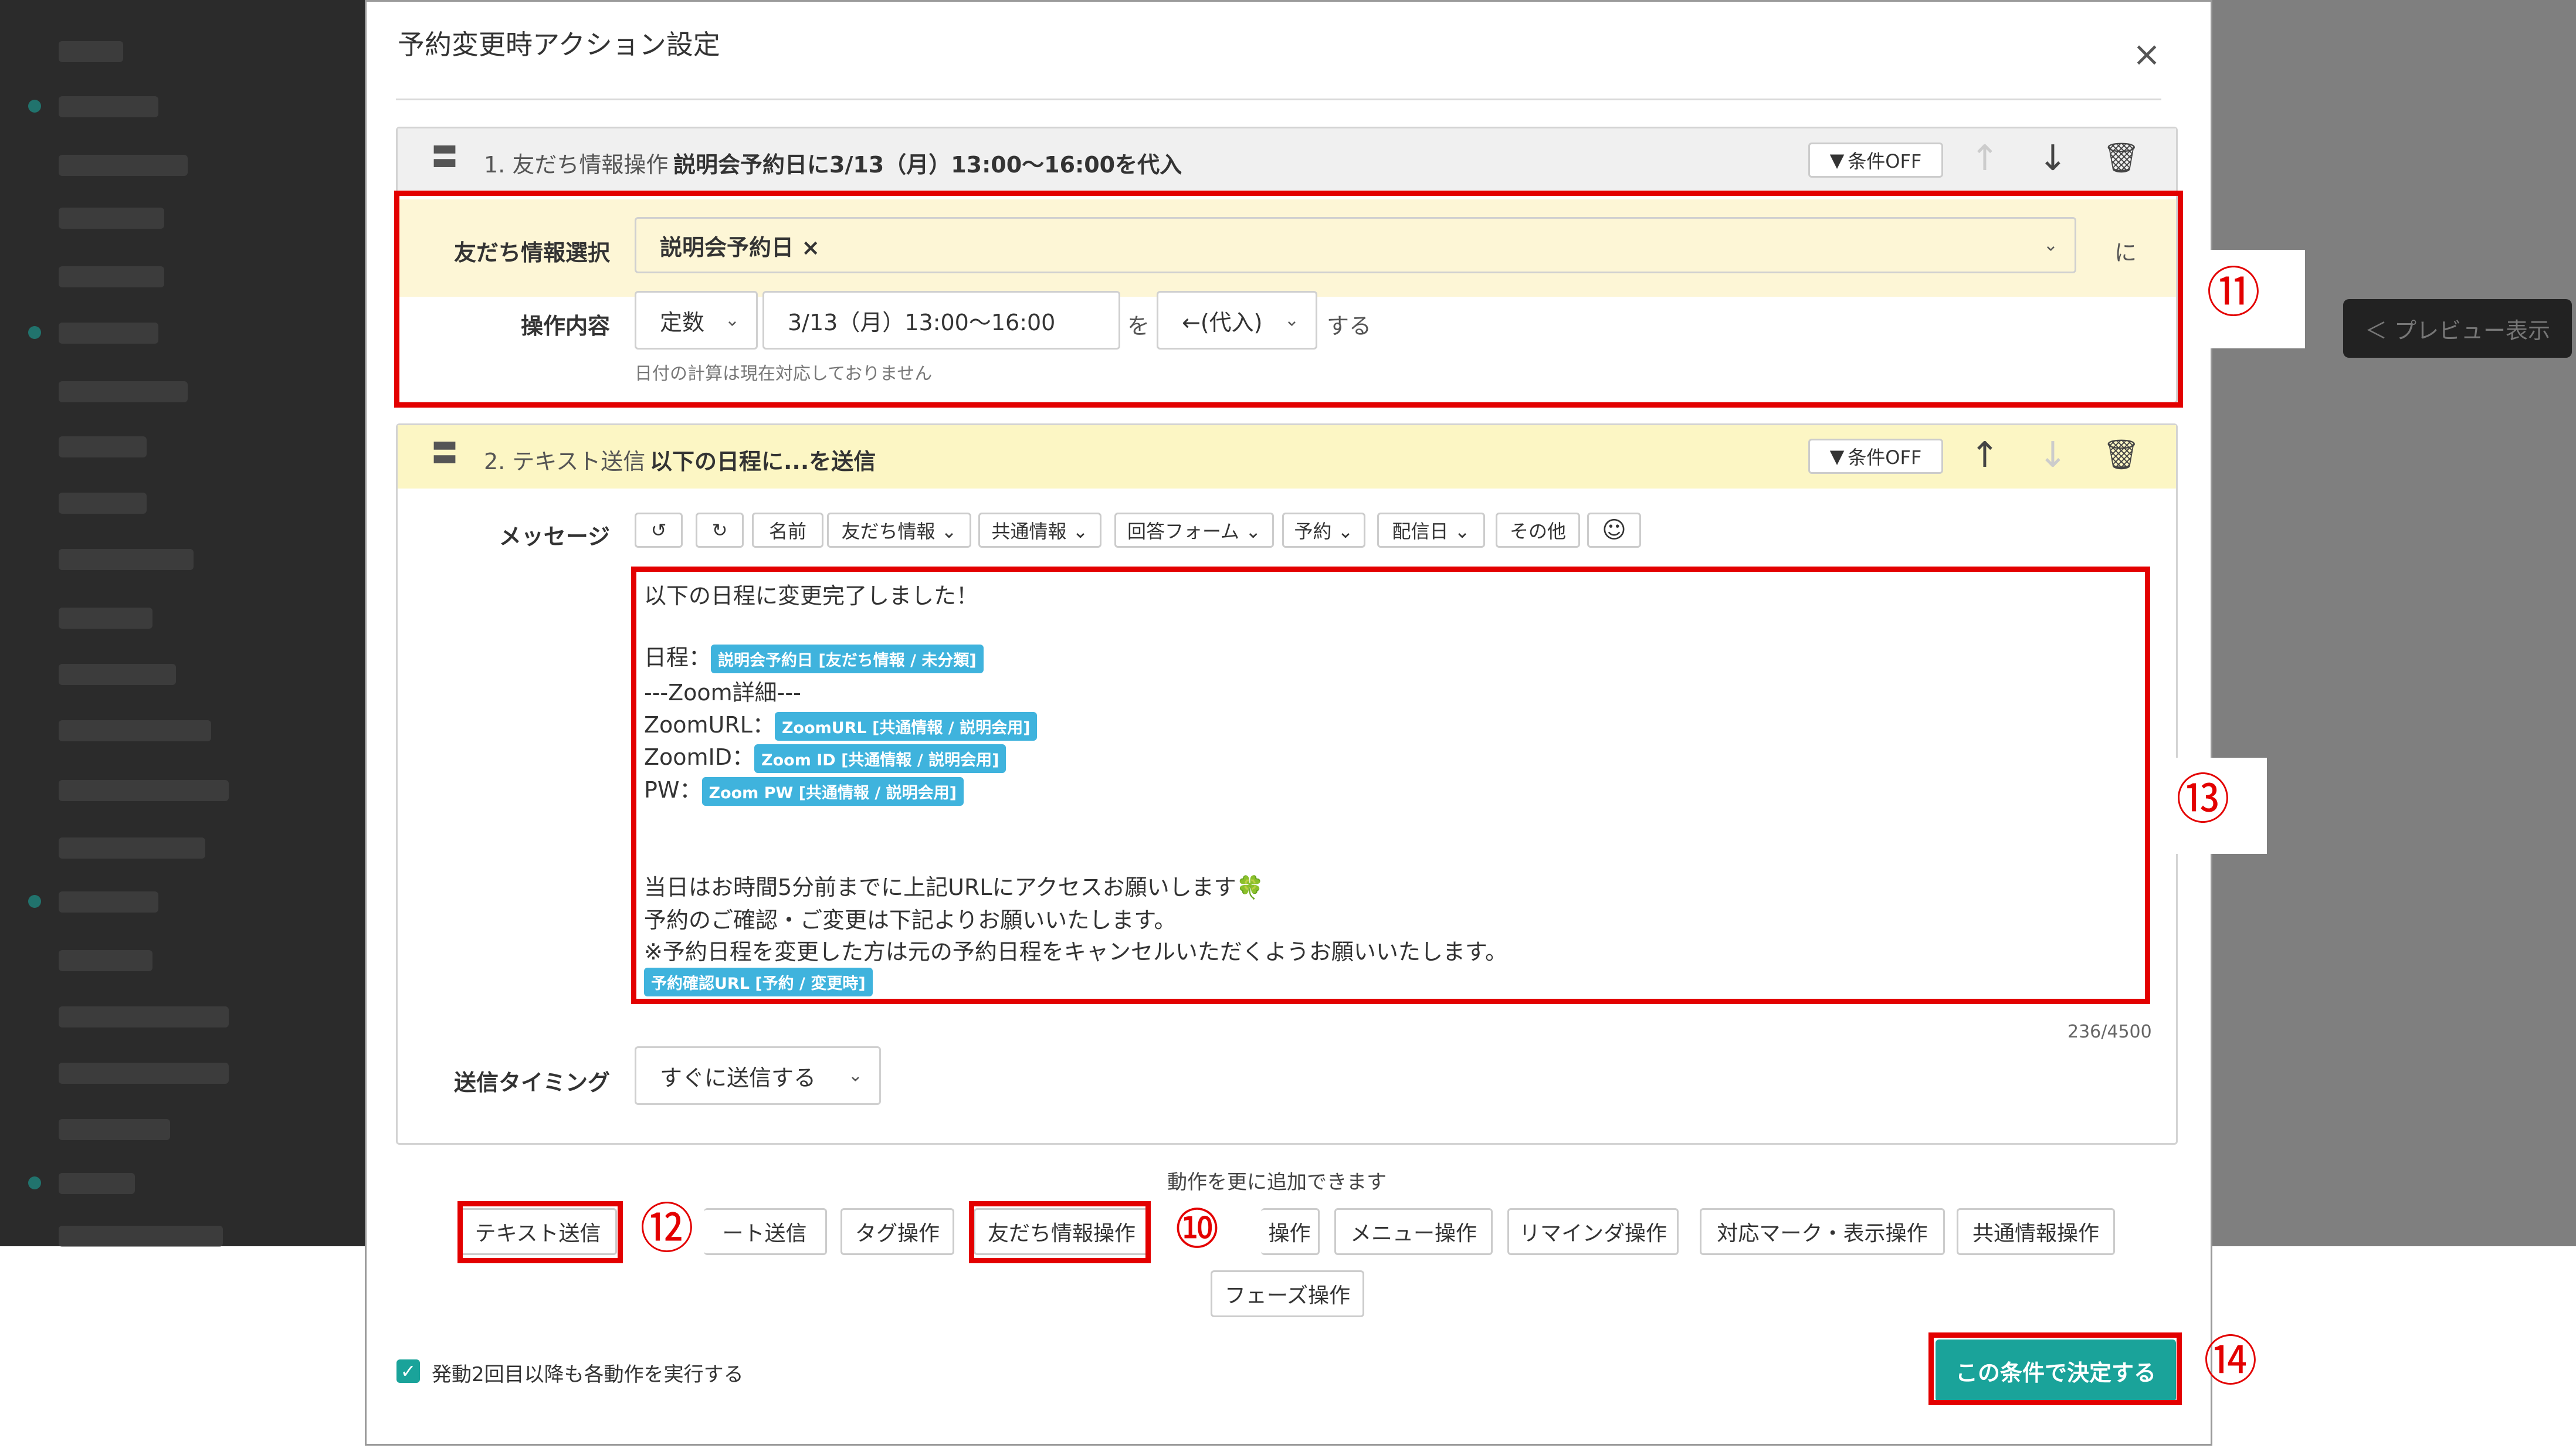  I want to click on annotation-12: ⑫, so click(666, 1229).